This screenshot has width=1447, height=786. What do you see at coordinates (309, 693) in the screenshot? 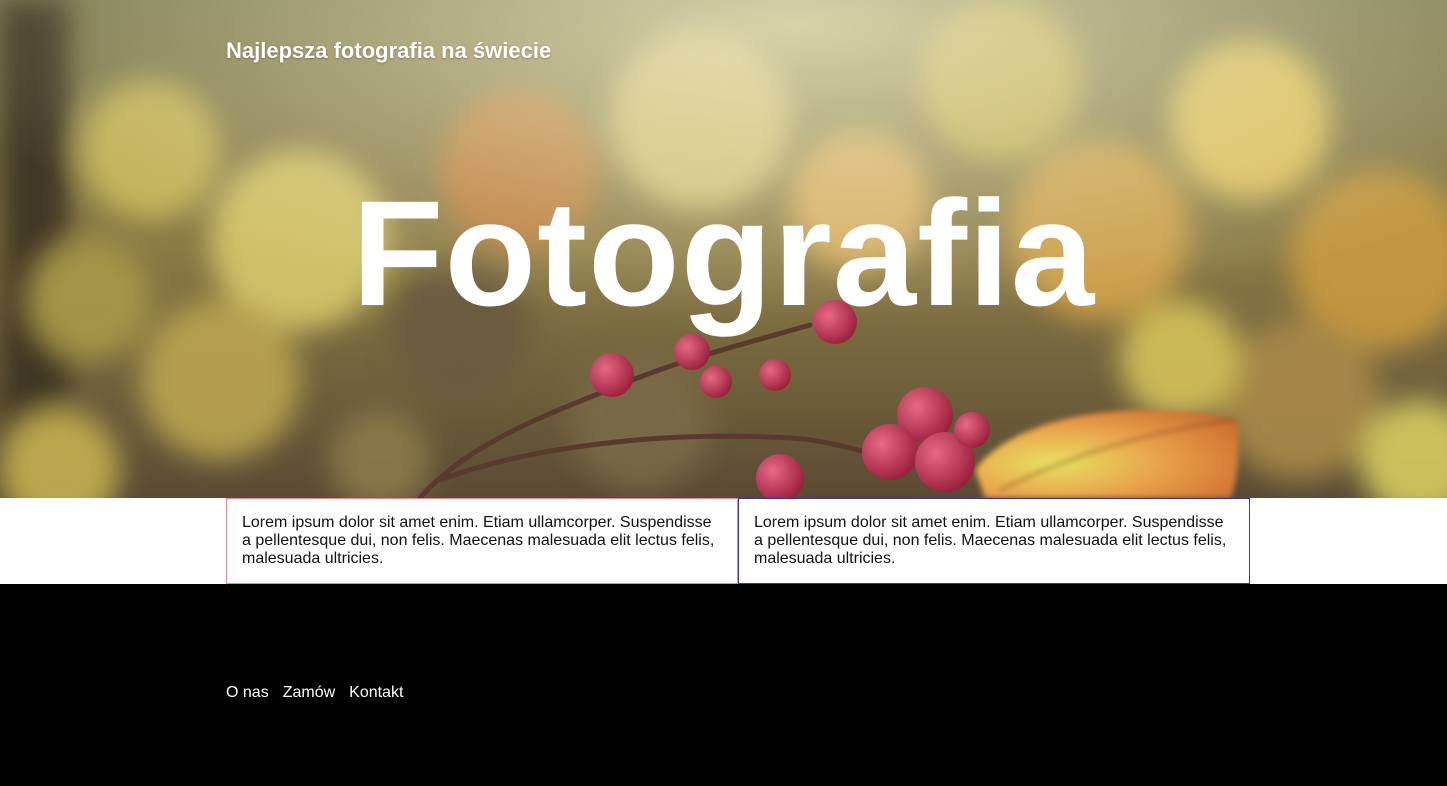
I see `footer-link-zamow: Zamów` at bounding box center [309, 693].